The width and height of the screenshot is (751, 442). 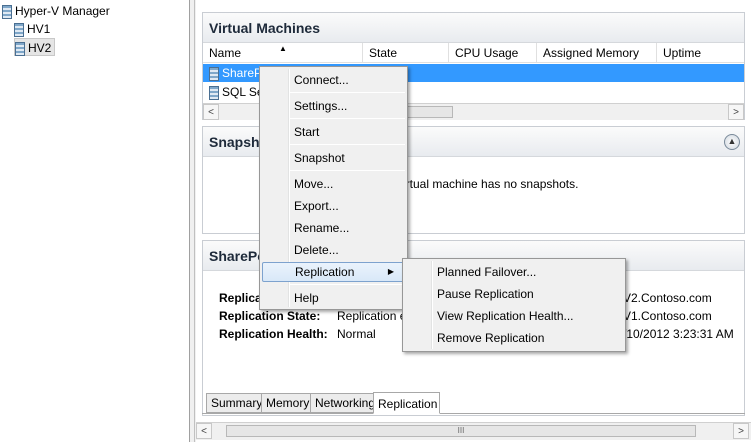 I want to click on menu-item-help: Help, so click(x=333, y=298).